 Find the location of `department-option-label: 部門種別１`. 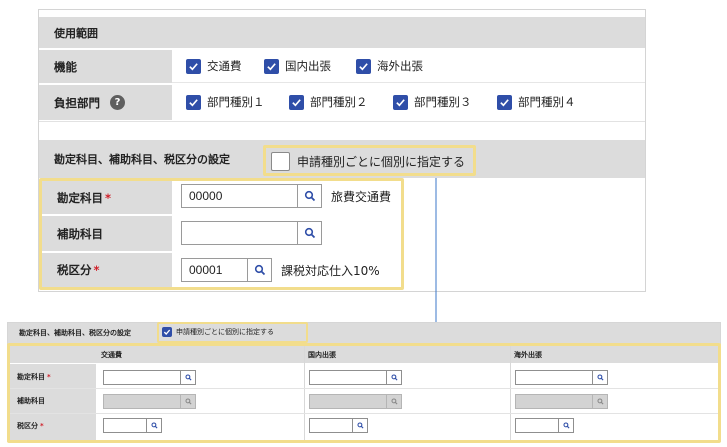

department-option-label: 部門種別１ is located at coordinates (236, 102).